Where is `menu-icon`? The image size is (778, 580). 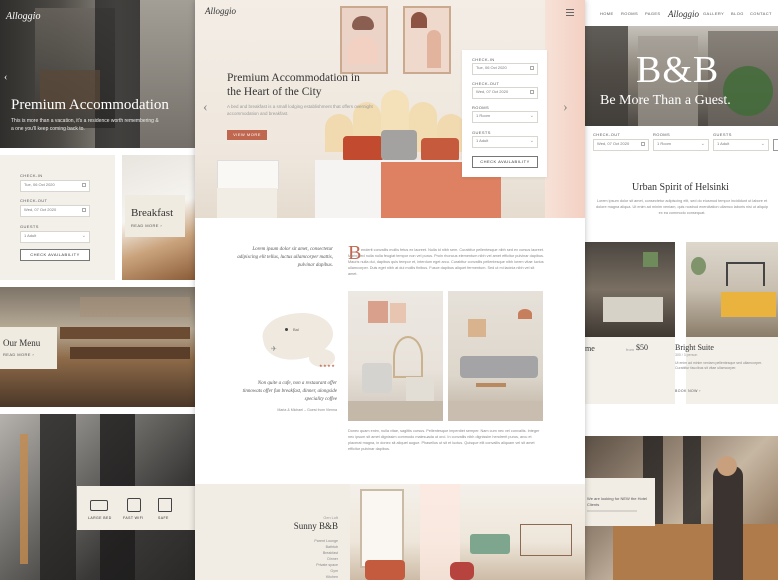 menu-icon is located at coordinates (570, 12).